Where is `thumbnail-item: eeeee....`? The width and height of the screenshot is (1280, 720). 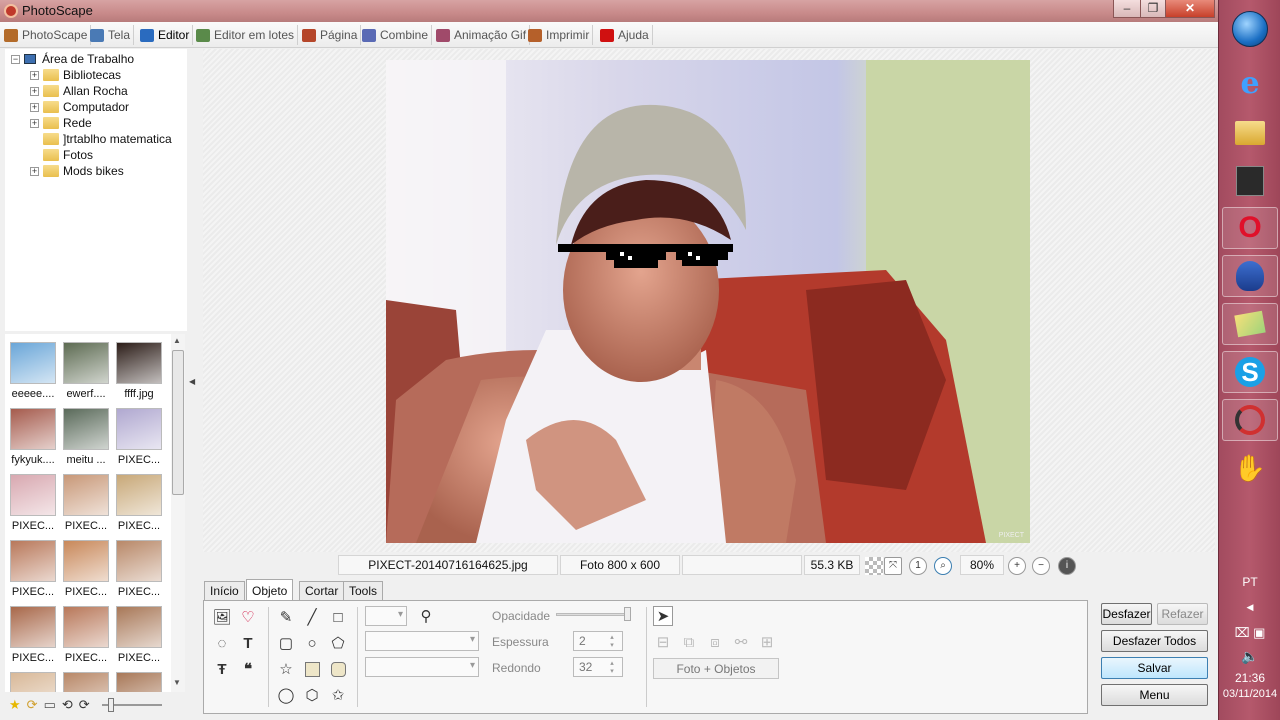
thumbnail-item: eeeee.... is located at coordinates (33, 374).